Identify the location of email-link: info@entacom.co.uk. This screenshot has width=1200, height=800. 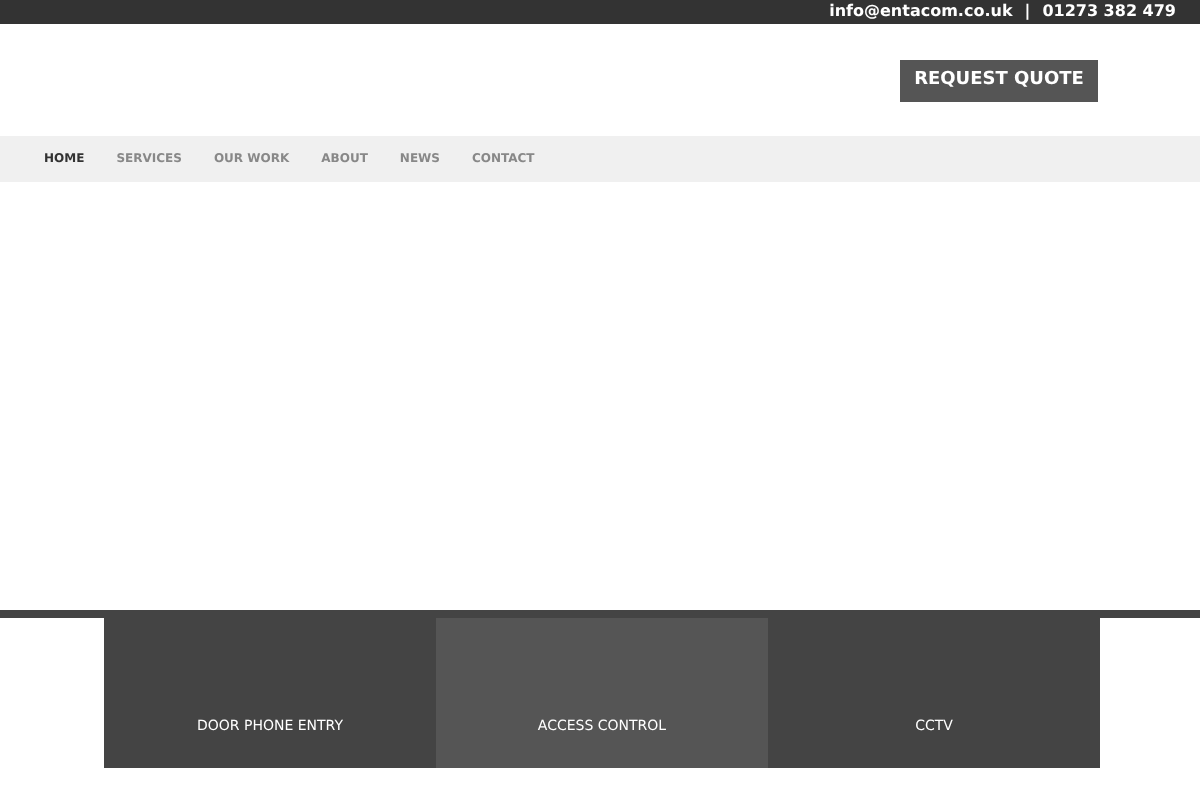
(921, 12).